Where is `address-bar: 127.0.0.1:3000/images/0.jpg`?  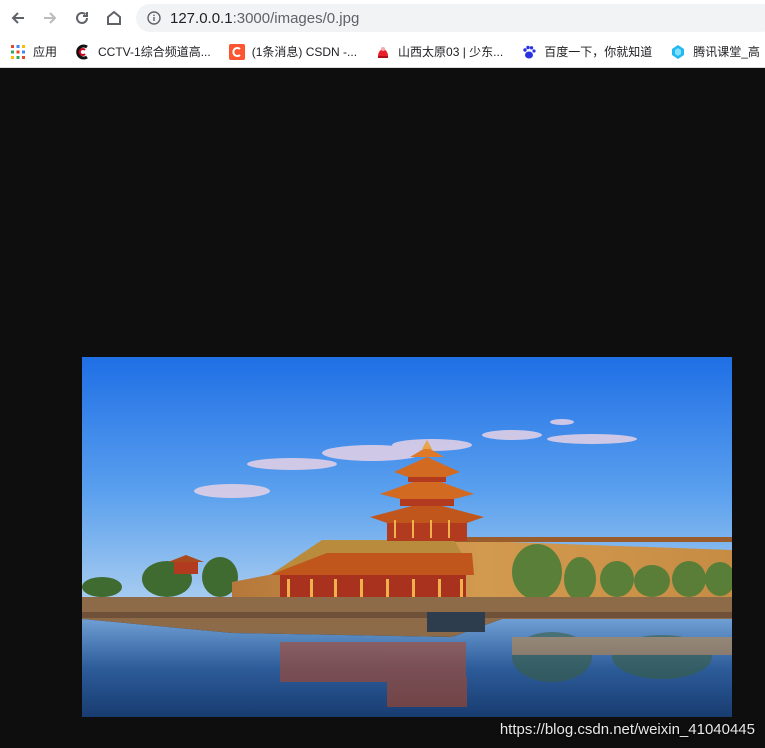
address-bar: 127.0.0.1:3000/images/0.jpg is located at coordinates (450, 18).